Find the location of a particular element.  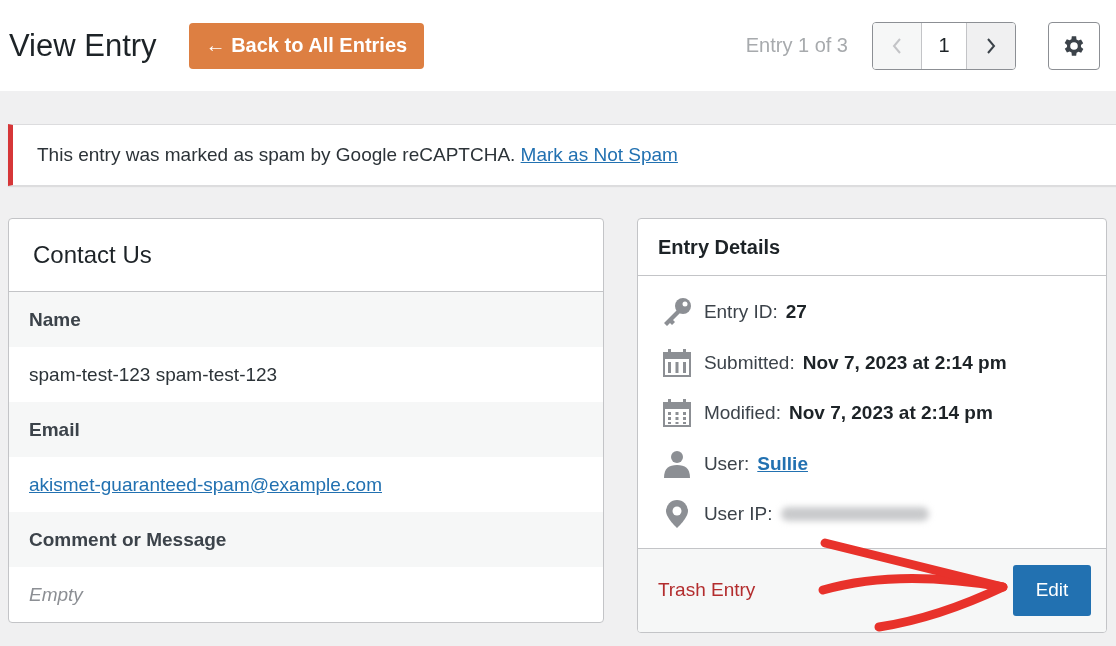

page-number-field: 1 is located at coordinates (944, 45).